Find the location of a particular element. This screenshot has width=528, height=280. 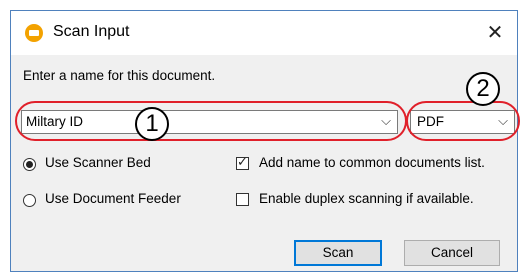

checkmark-icon: ✓ is located at coordinates (242, 161).